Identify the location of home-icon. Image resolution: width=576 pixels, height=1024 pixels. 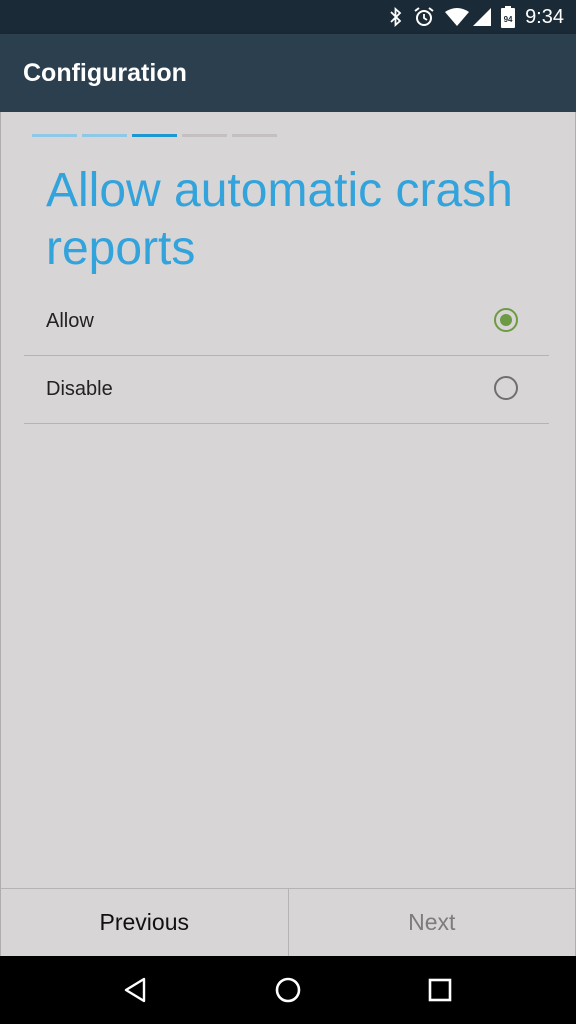
(288, 990).